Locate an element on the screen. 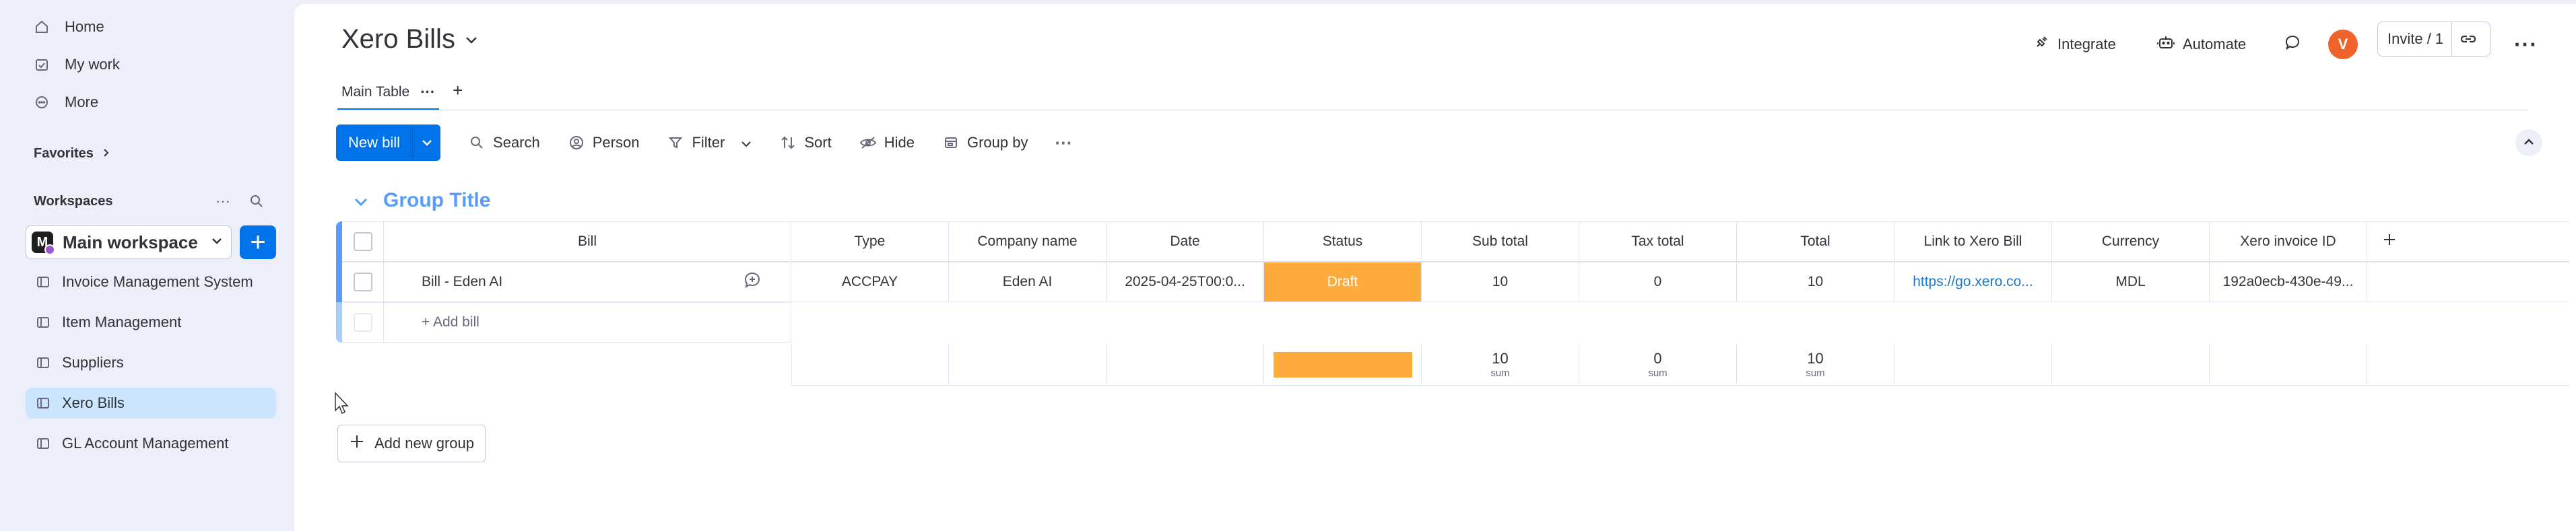 The image size is (2576, 531). filter-label: Filter is located at coordinates (708, 142).